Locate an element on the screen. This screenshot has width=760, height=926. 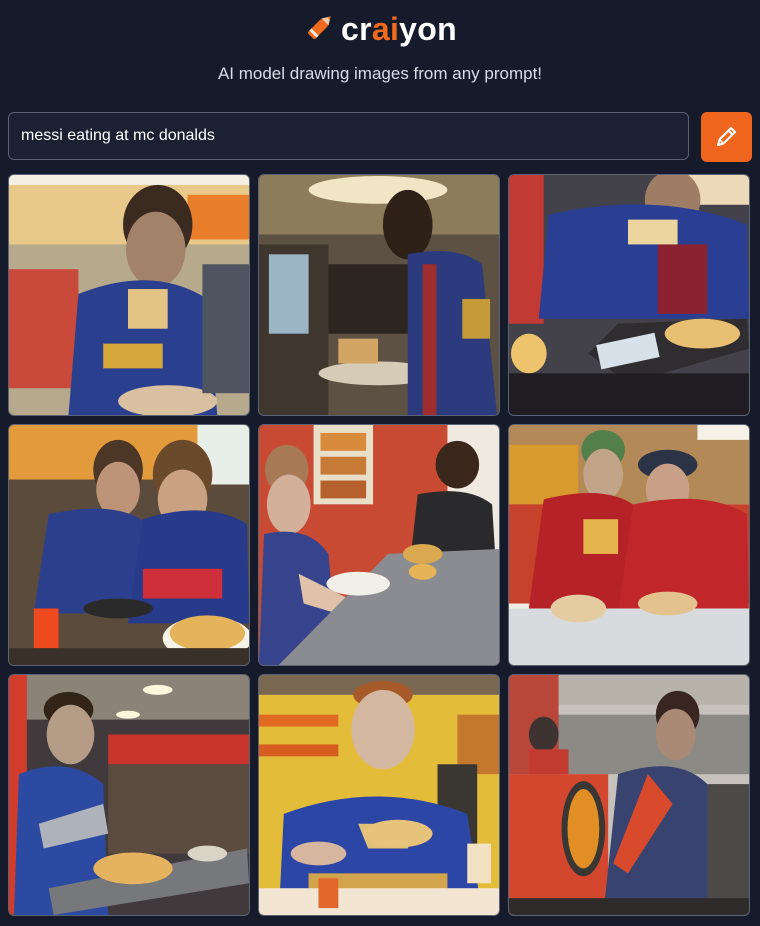
pencil-icon is located at coordinates (727, 137).